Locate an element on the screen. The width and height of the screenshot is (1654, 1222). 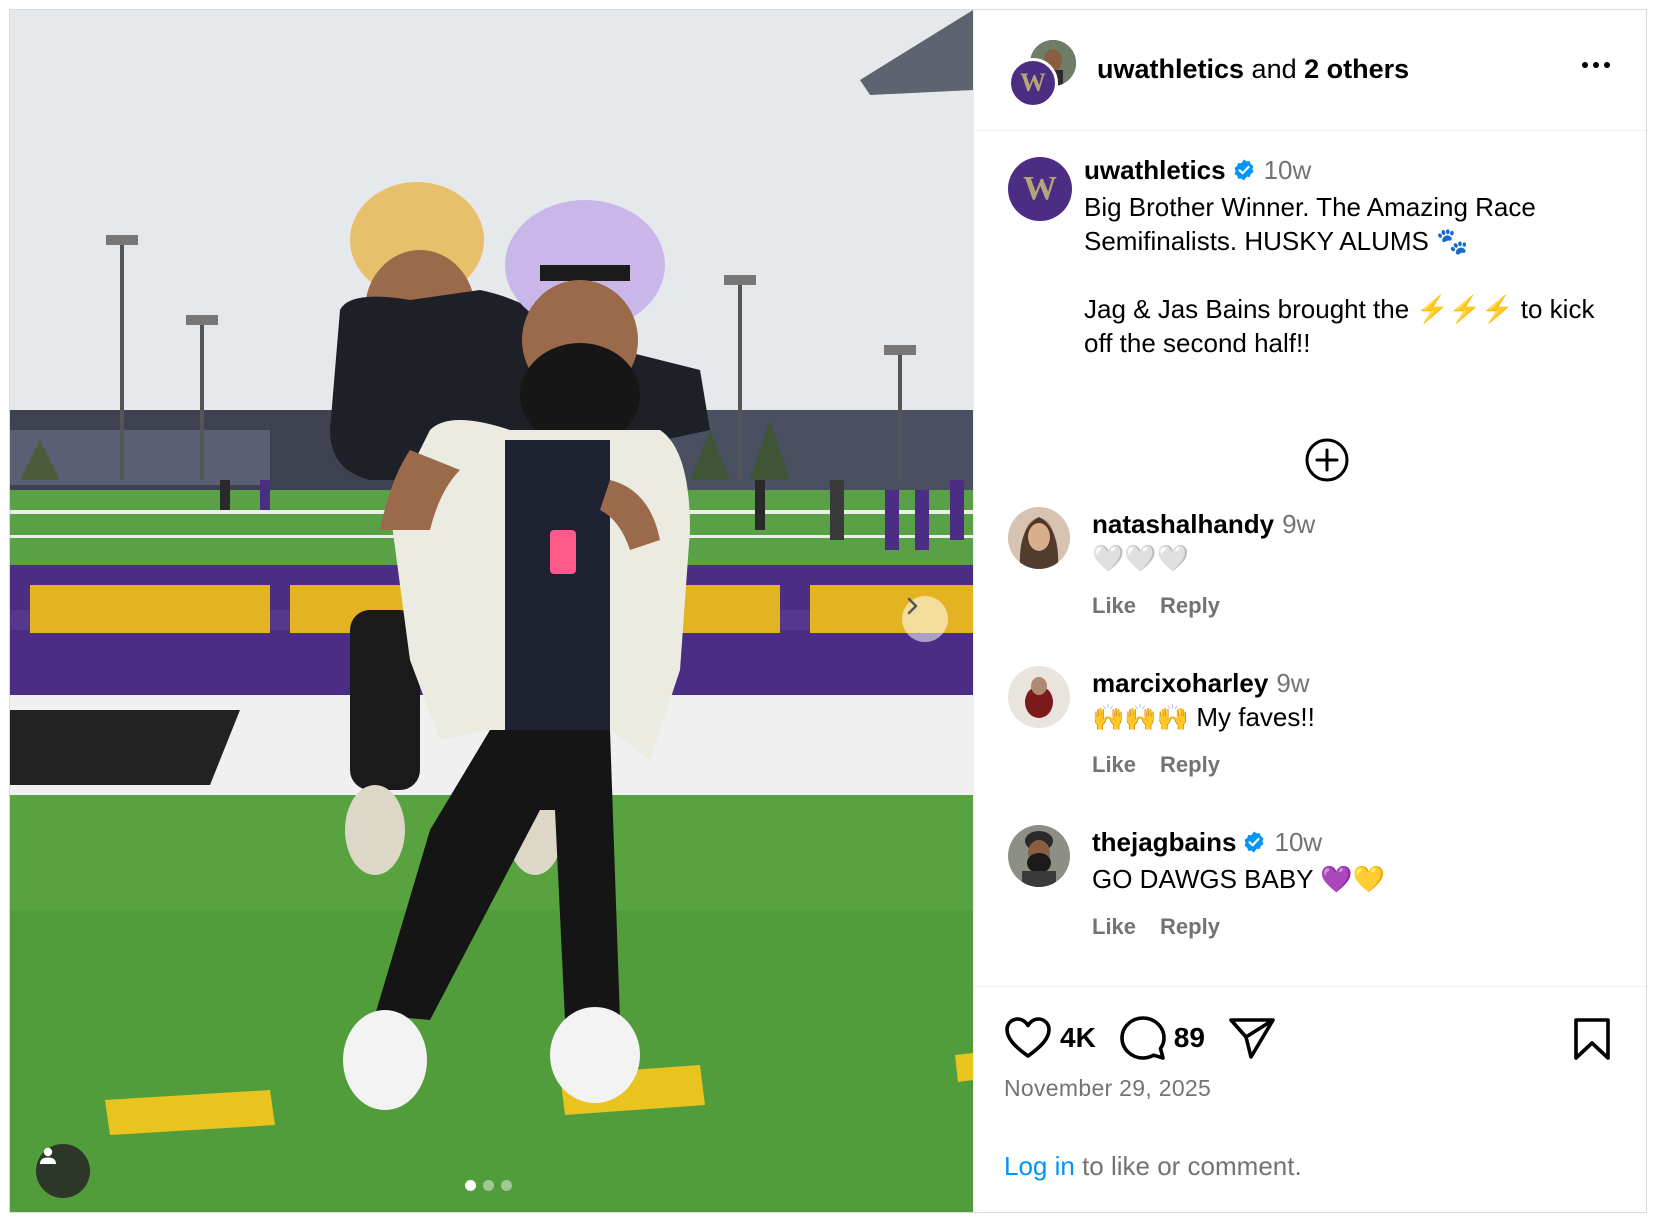
comment-time: 10w is located at coordinates (1298, 842).